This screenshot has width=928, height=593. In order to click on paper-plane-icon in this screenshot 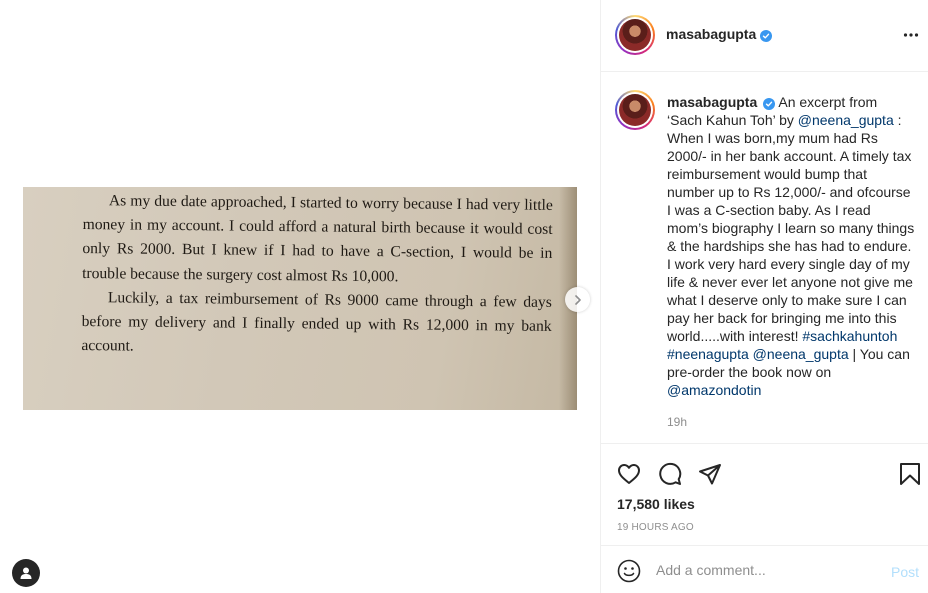, I will do `click(710, 474)`.